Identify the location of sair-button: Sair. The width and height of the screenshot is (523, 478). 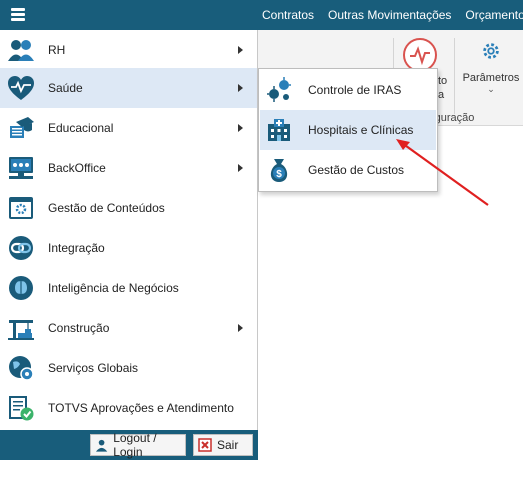
(223, 445).